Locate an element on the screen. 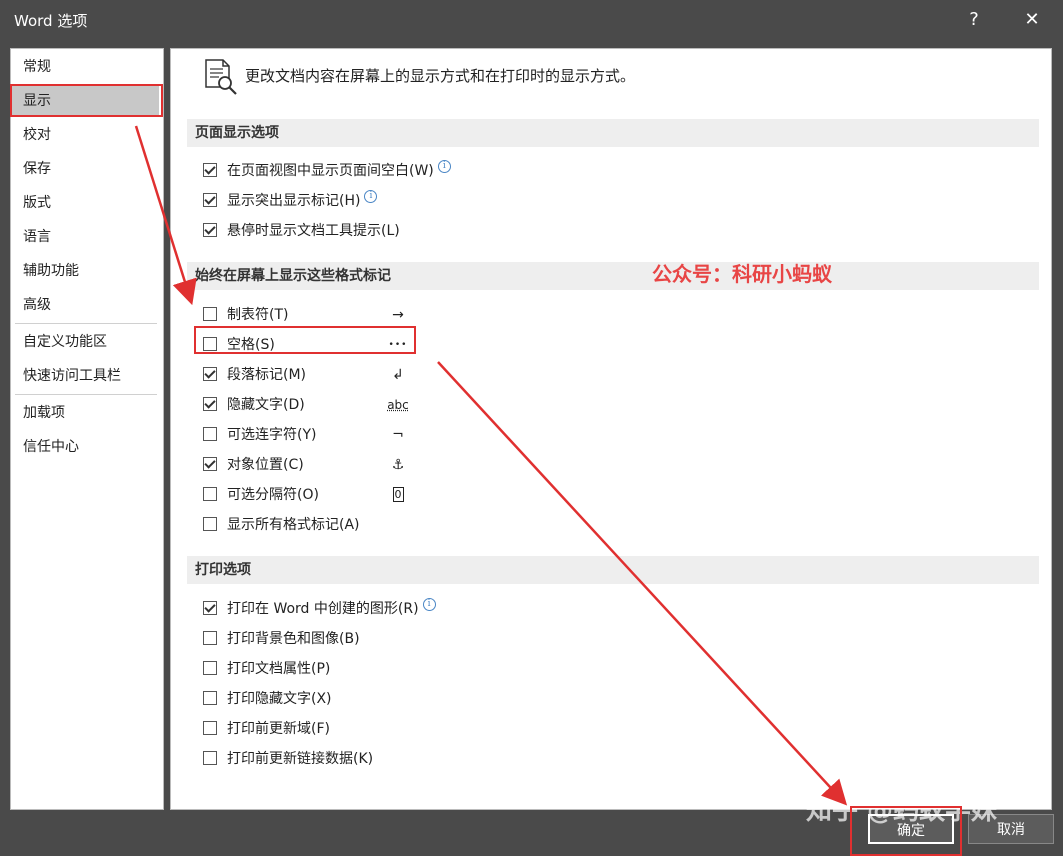 This screenshot has height=856, width=1063. checkbox-update-linked-data is located at coordinates (210, 758).